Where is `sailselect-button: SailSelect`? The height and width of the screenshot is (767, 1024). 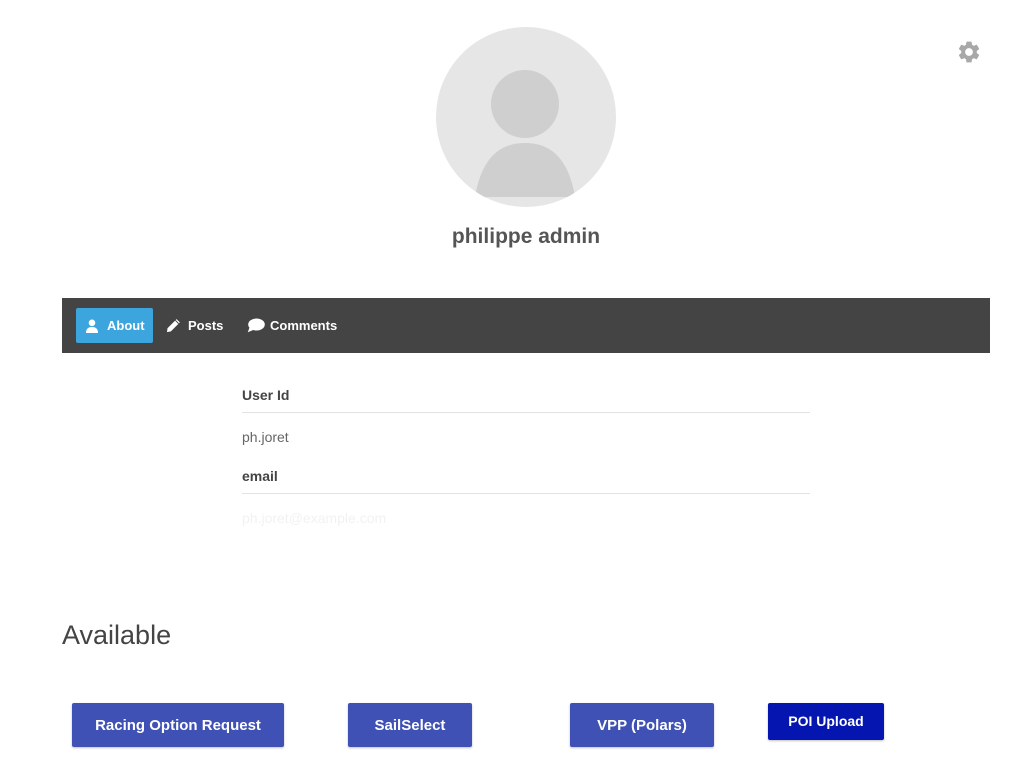 sailselect-button: SailSelect is located at coordinates (410, 725).